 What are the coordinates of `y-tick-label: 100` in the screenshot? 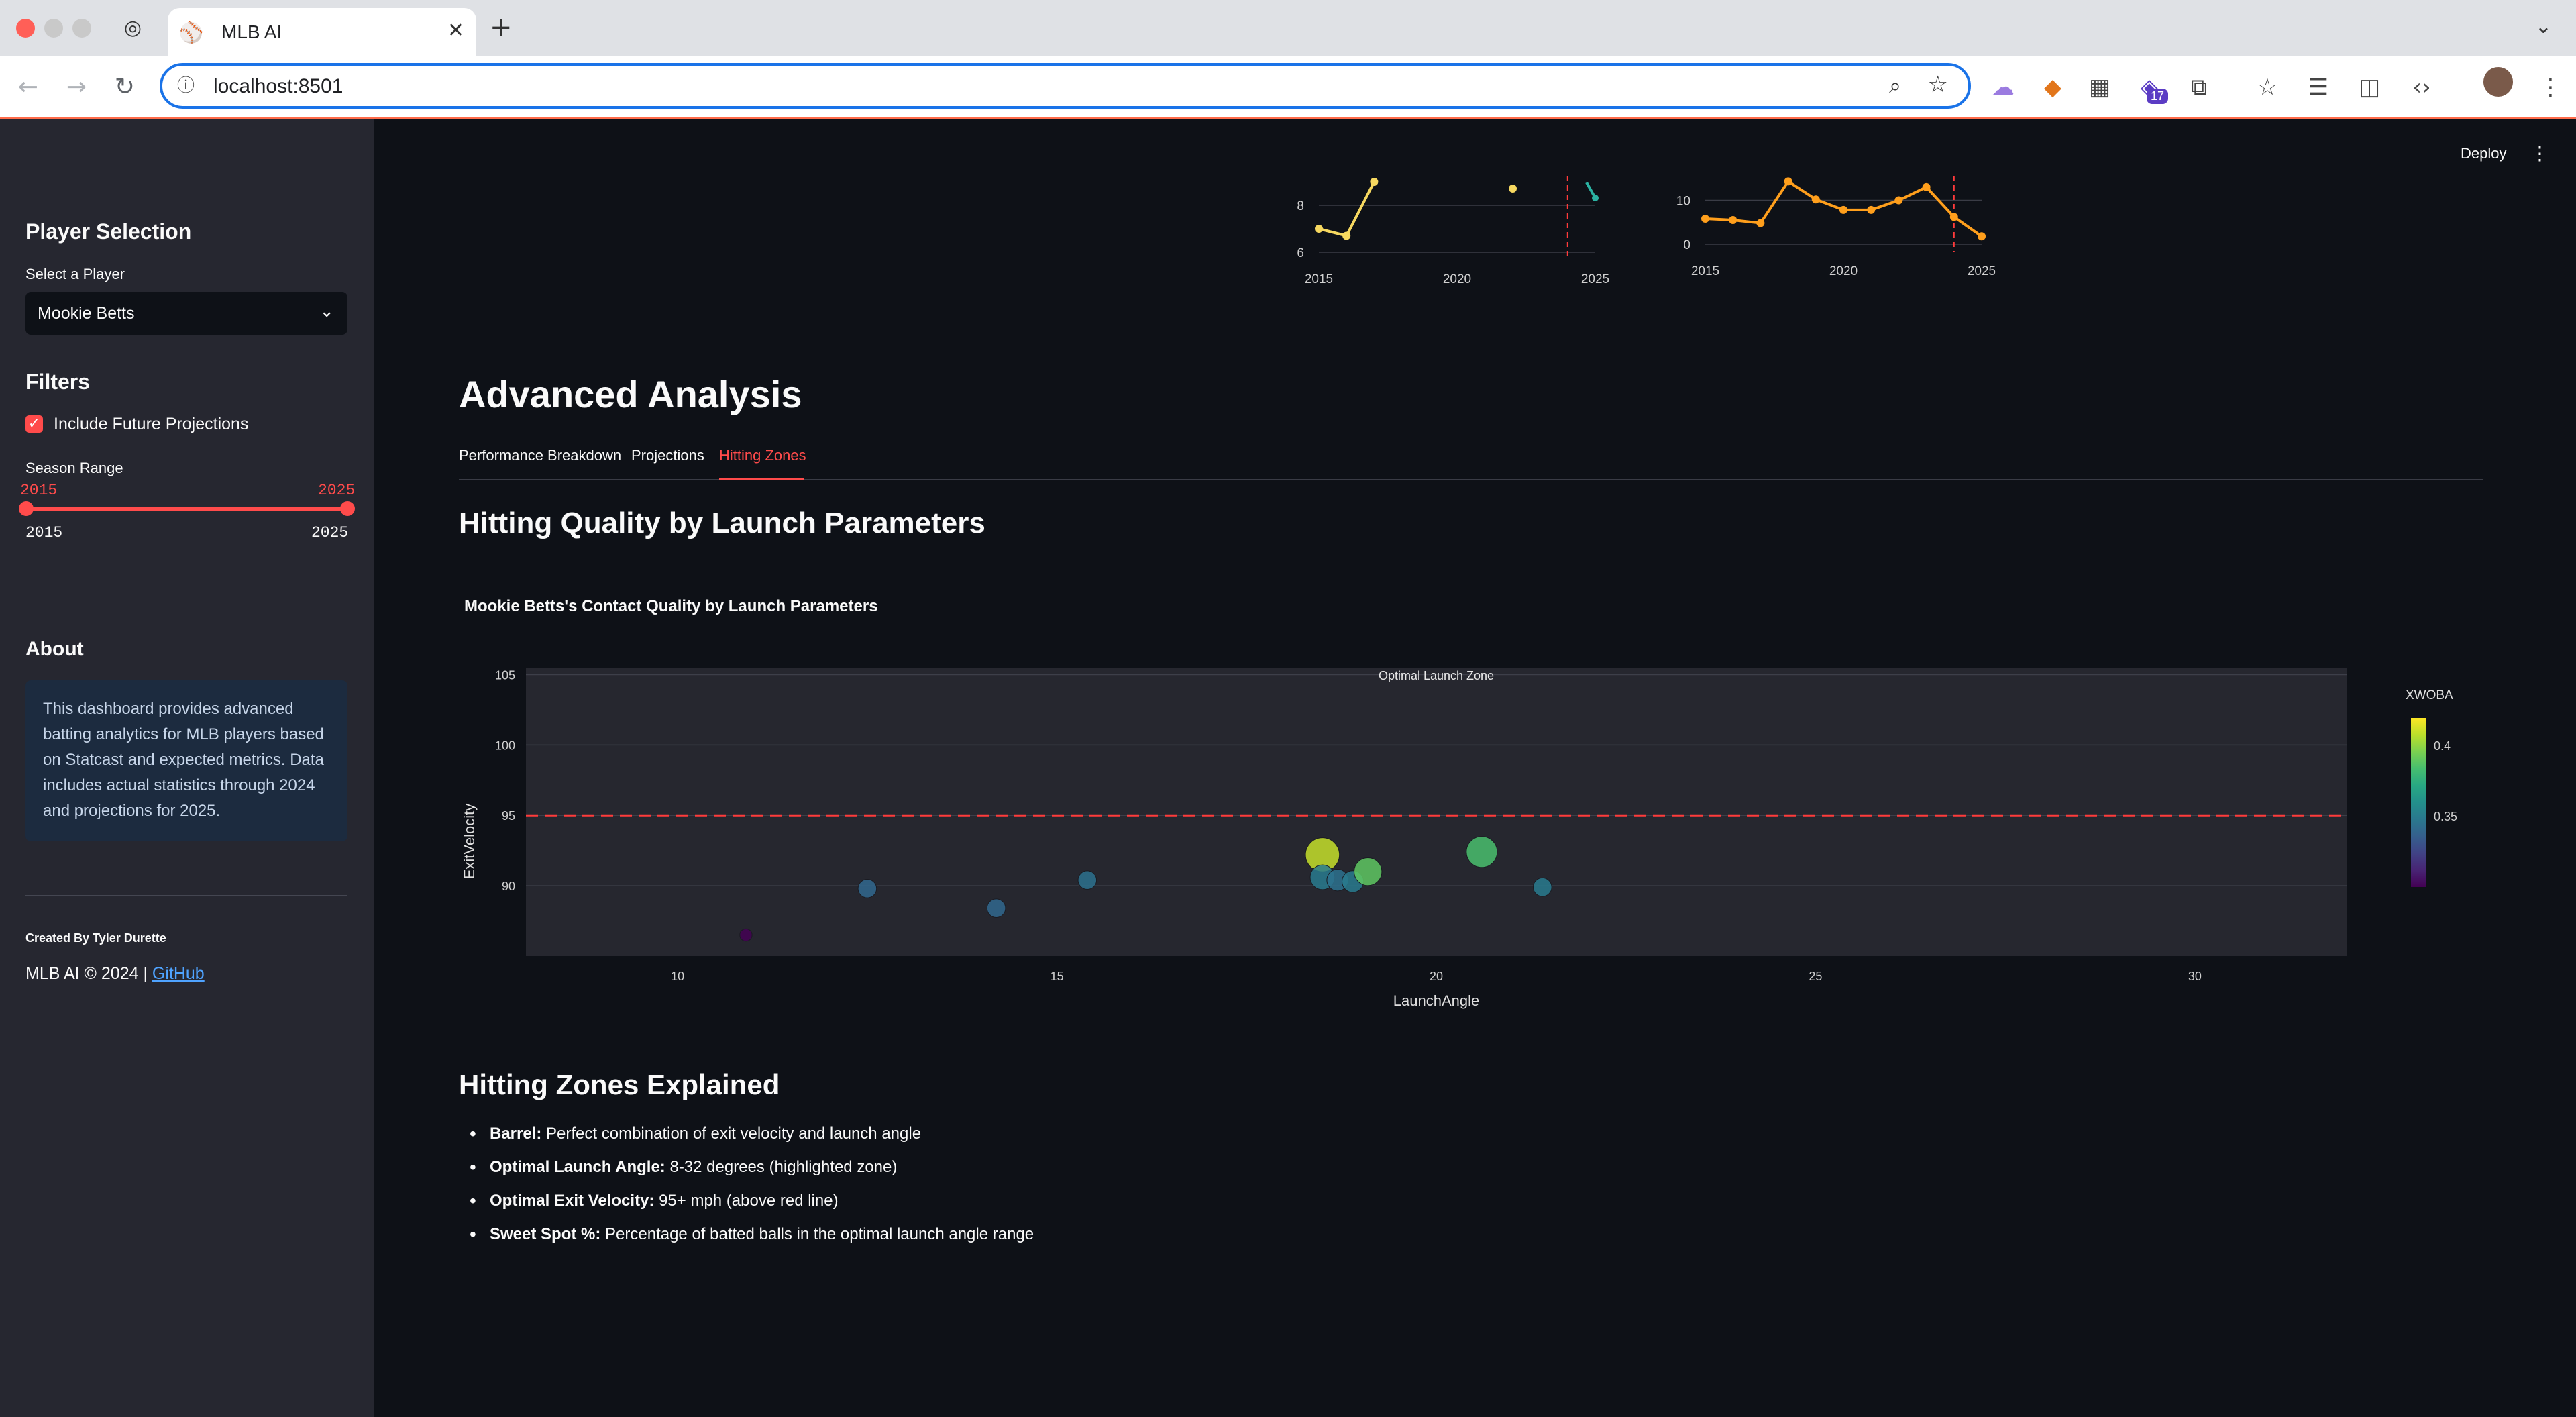 It's located at (505, 745).